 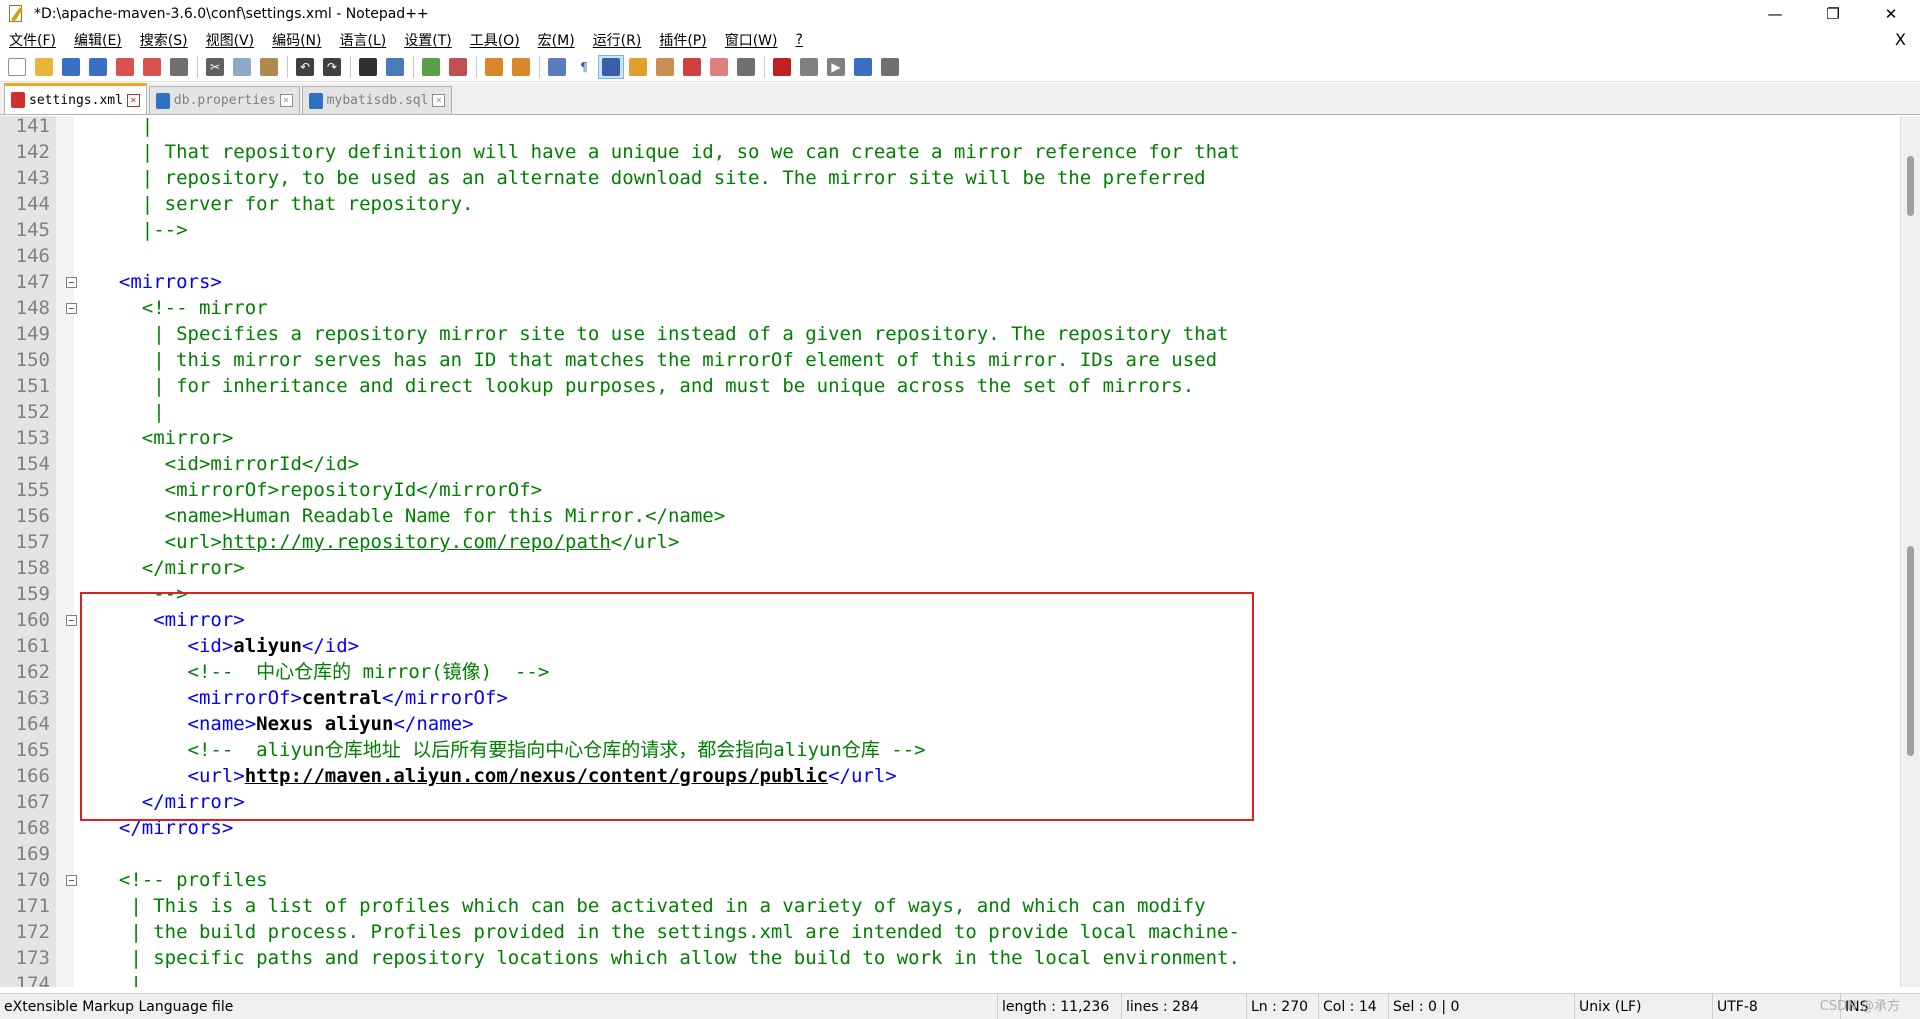 I want to click on sync-vertical-icon, so click(x=494, y=67).